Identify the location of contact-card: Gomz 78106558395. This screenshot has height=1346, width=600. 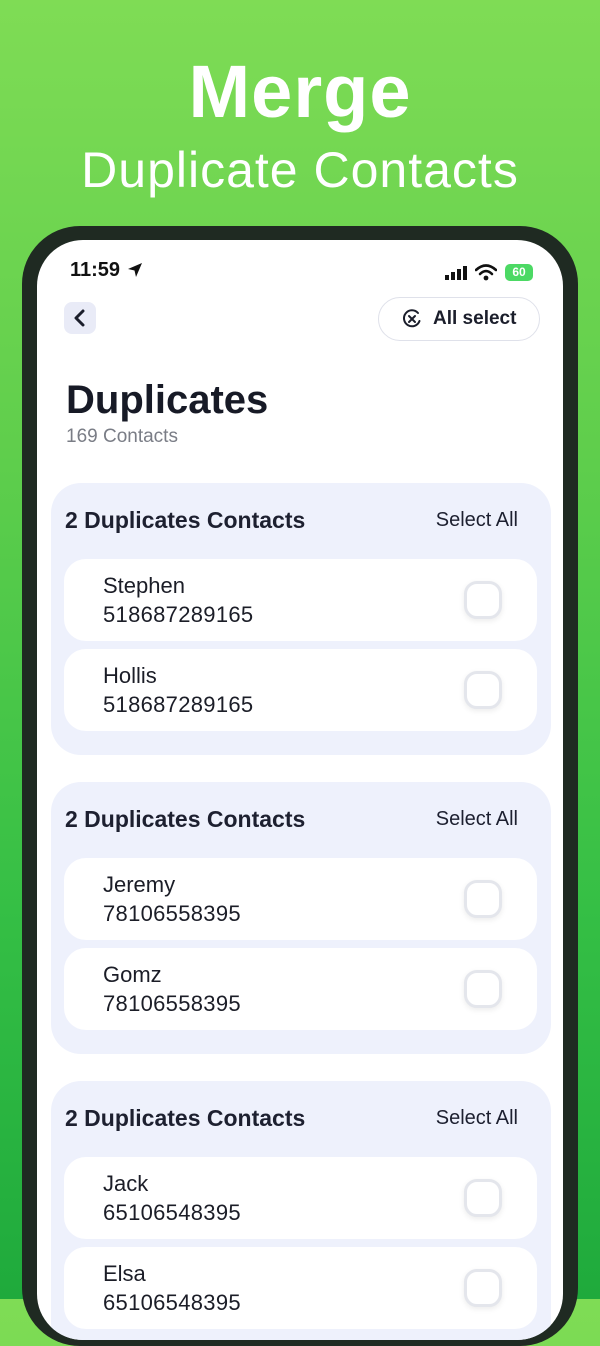
(300, 989).